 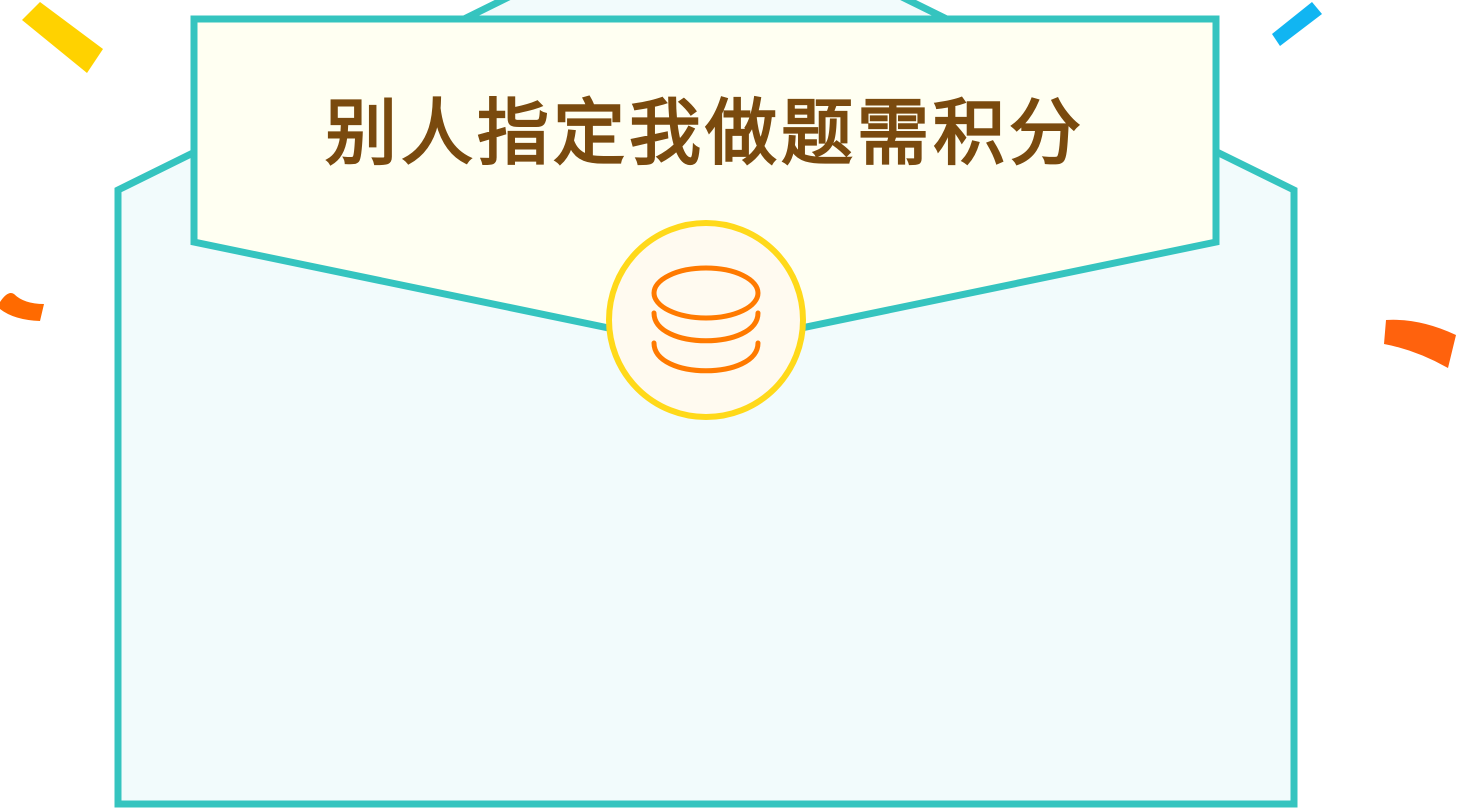 What do you see at coordinates (706, 320) in the screenshot?
I see `coin-badge` at bounding box center [706, 320].